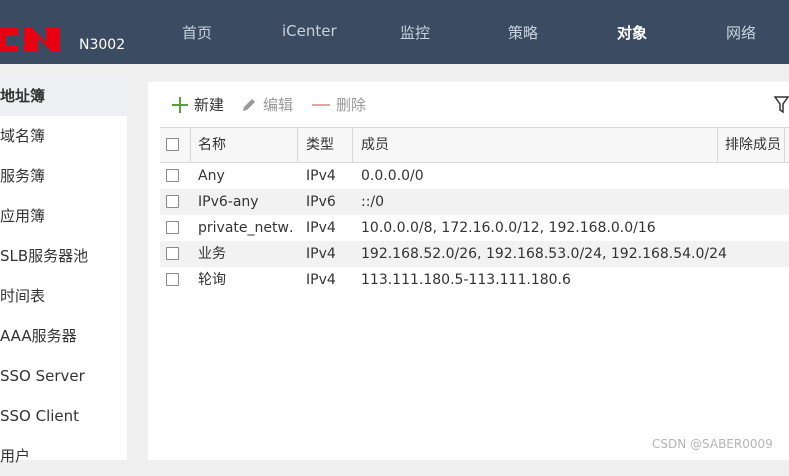 Image resolution: width=789 pixels, height=476 pixels. I want to click on column-header-members: 成员, so click(375, 145).